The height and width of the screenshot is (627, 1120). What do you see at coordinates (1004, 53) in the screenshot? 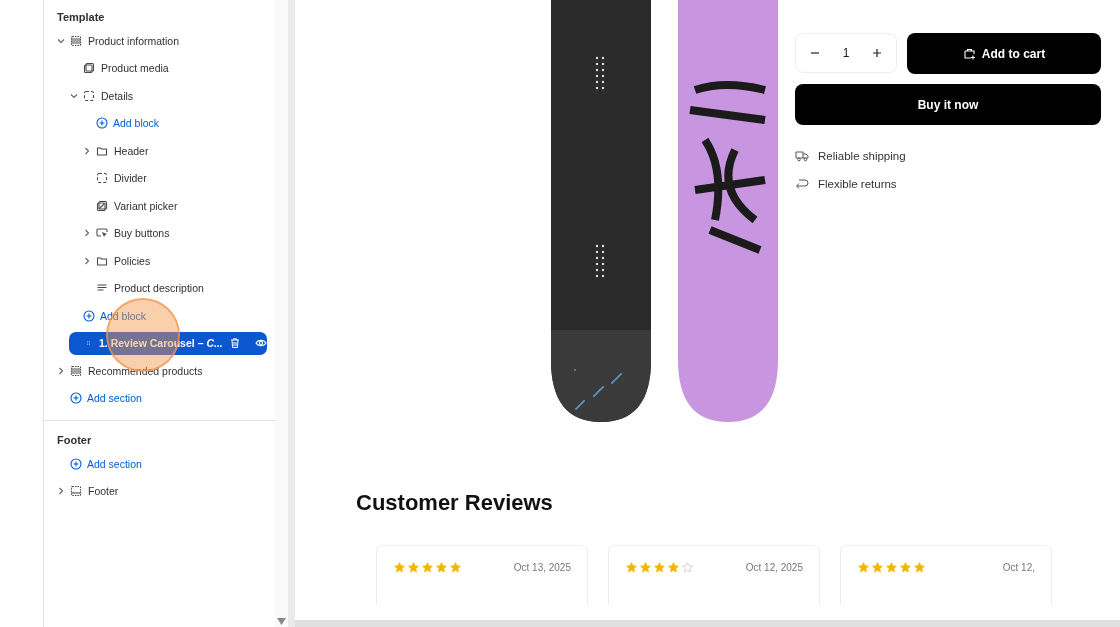
I see `add-to-cart-button: Add to cart` at bounding box center [1004, 53].